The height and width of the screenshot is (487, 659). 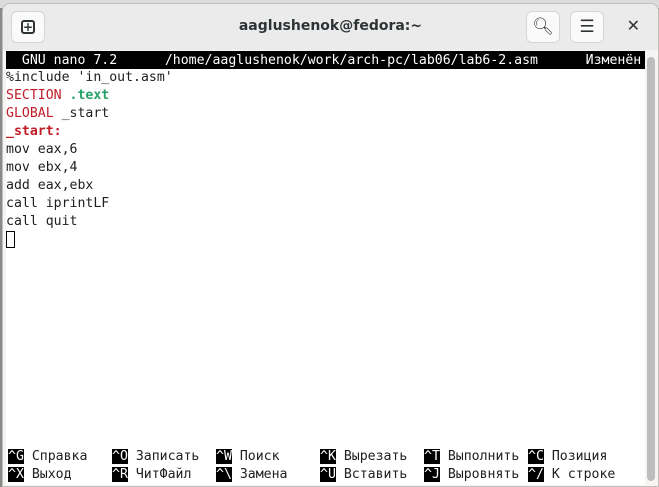 I want to click on code-token: mov eax,6, so click(x=42, y=149).